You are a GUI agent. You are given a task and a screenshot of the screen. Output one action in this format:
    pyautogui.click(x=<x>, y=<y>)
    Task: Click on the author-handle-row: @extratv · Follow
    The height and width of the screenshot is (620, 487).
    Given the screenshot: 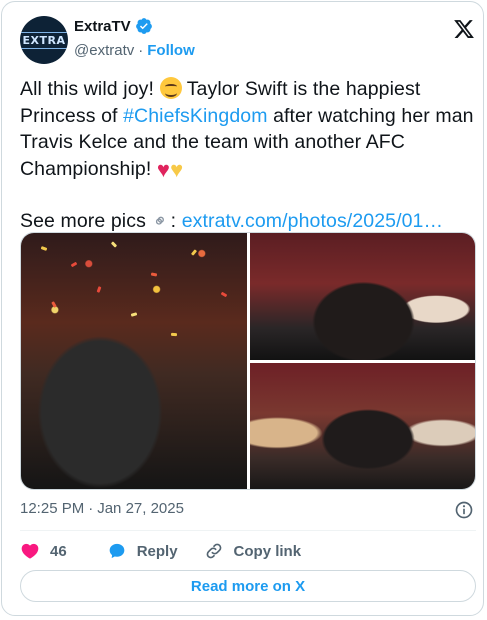 What is the action you would take?
    pyautogui.click(x=134, y=50)
    